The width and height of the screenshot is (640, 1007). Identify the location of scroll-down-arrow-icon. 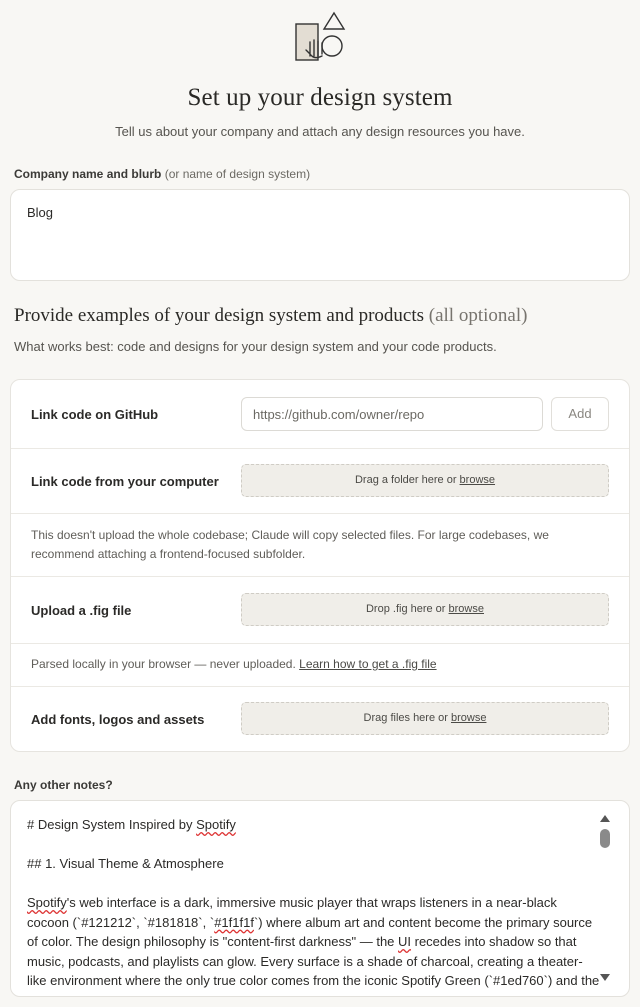
(605, 977).